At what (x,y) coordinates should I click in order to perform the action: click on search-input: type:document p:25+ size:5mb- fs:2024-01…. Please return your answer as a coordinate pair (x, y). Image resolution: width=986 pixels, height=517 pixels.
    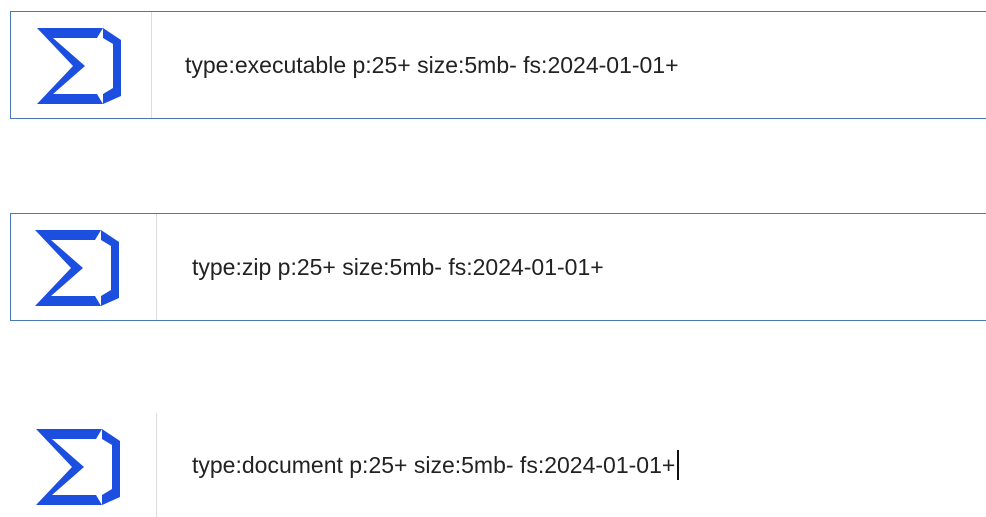
    Looking at the image, I should click on (436, 465).